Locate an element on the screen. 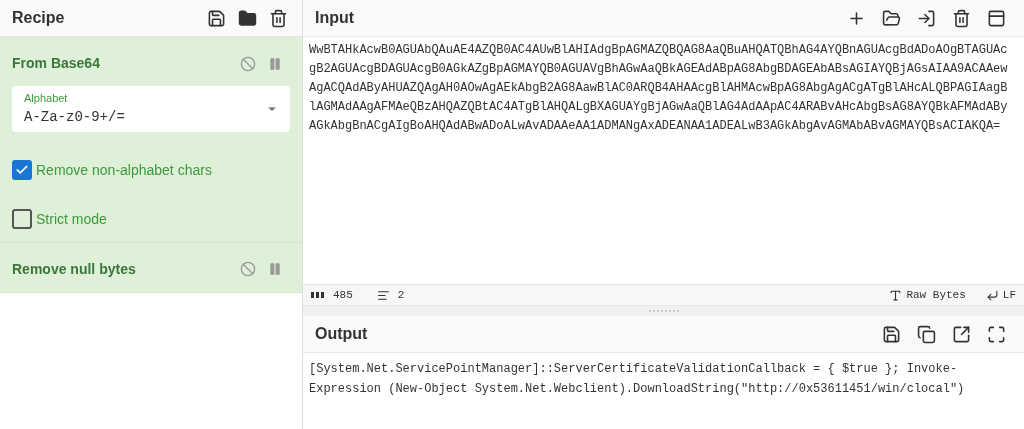 The image size is (1024, 429). eol-icon is located at coordinates (992, 295).